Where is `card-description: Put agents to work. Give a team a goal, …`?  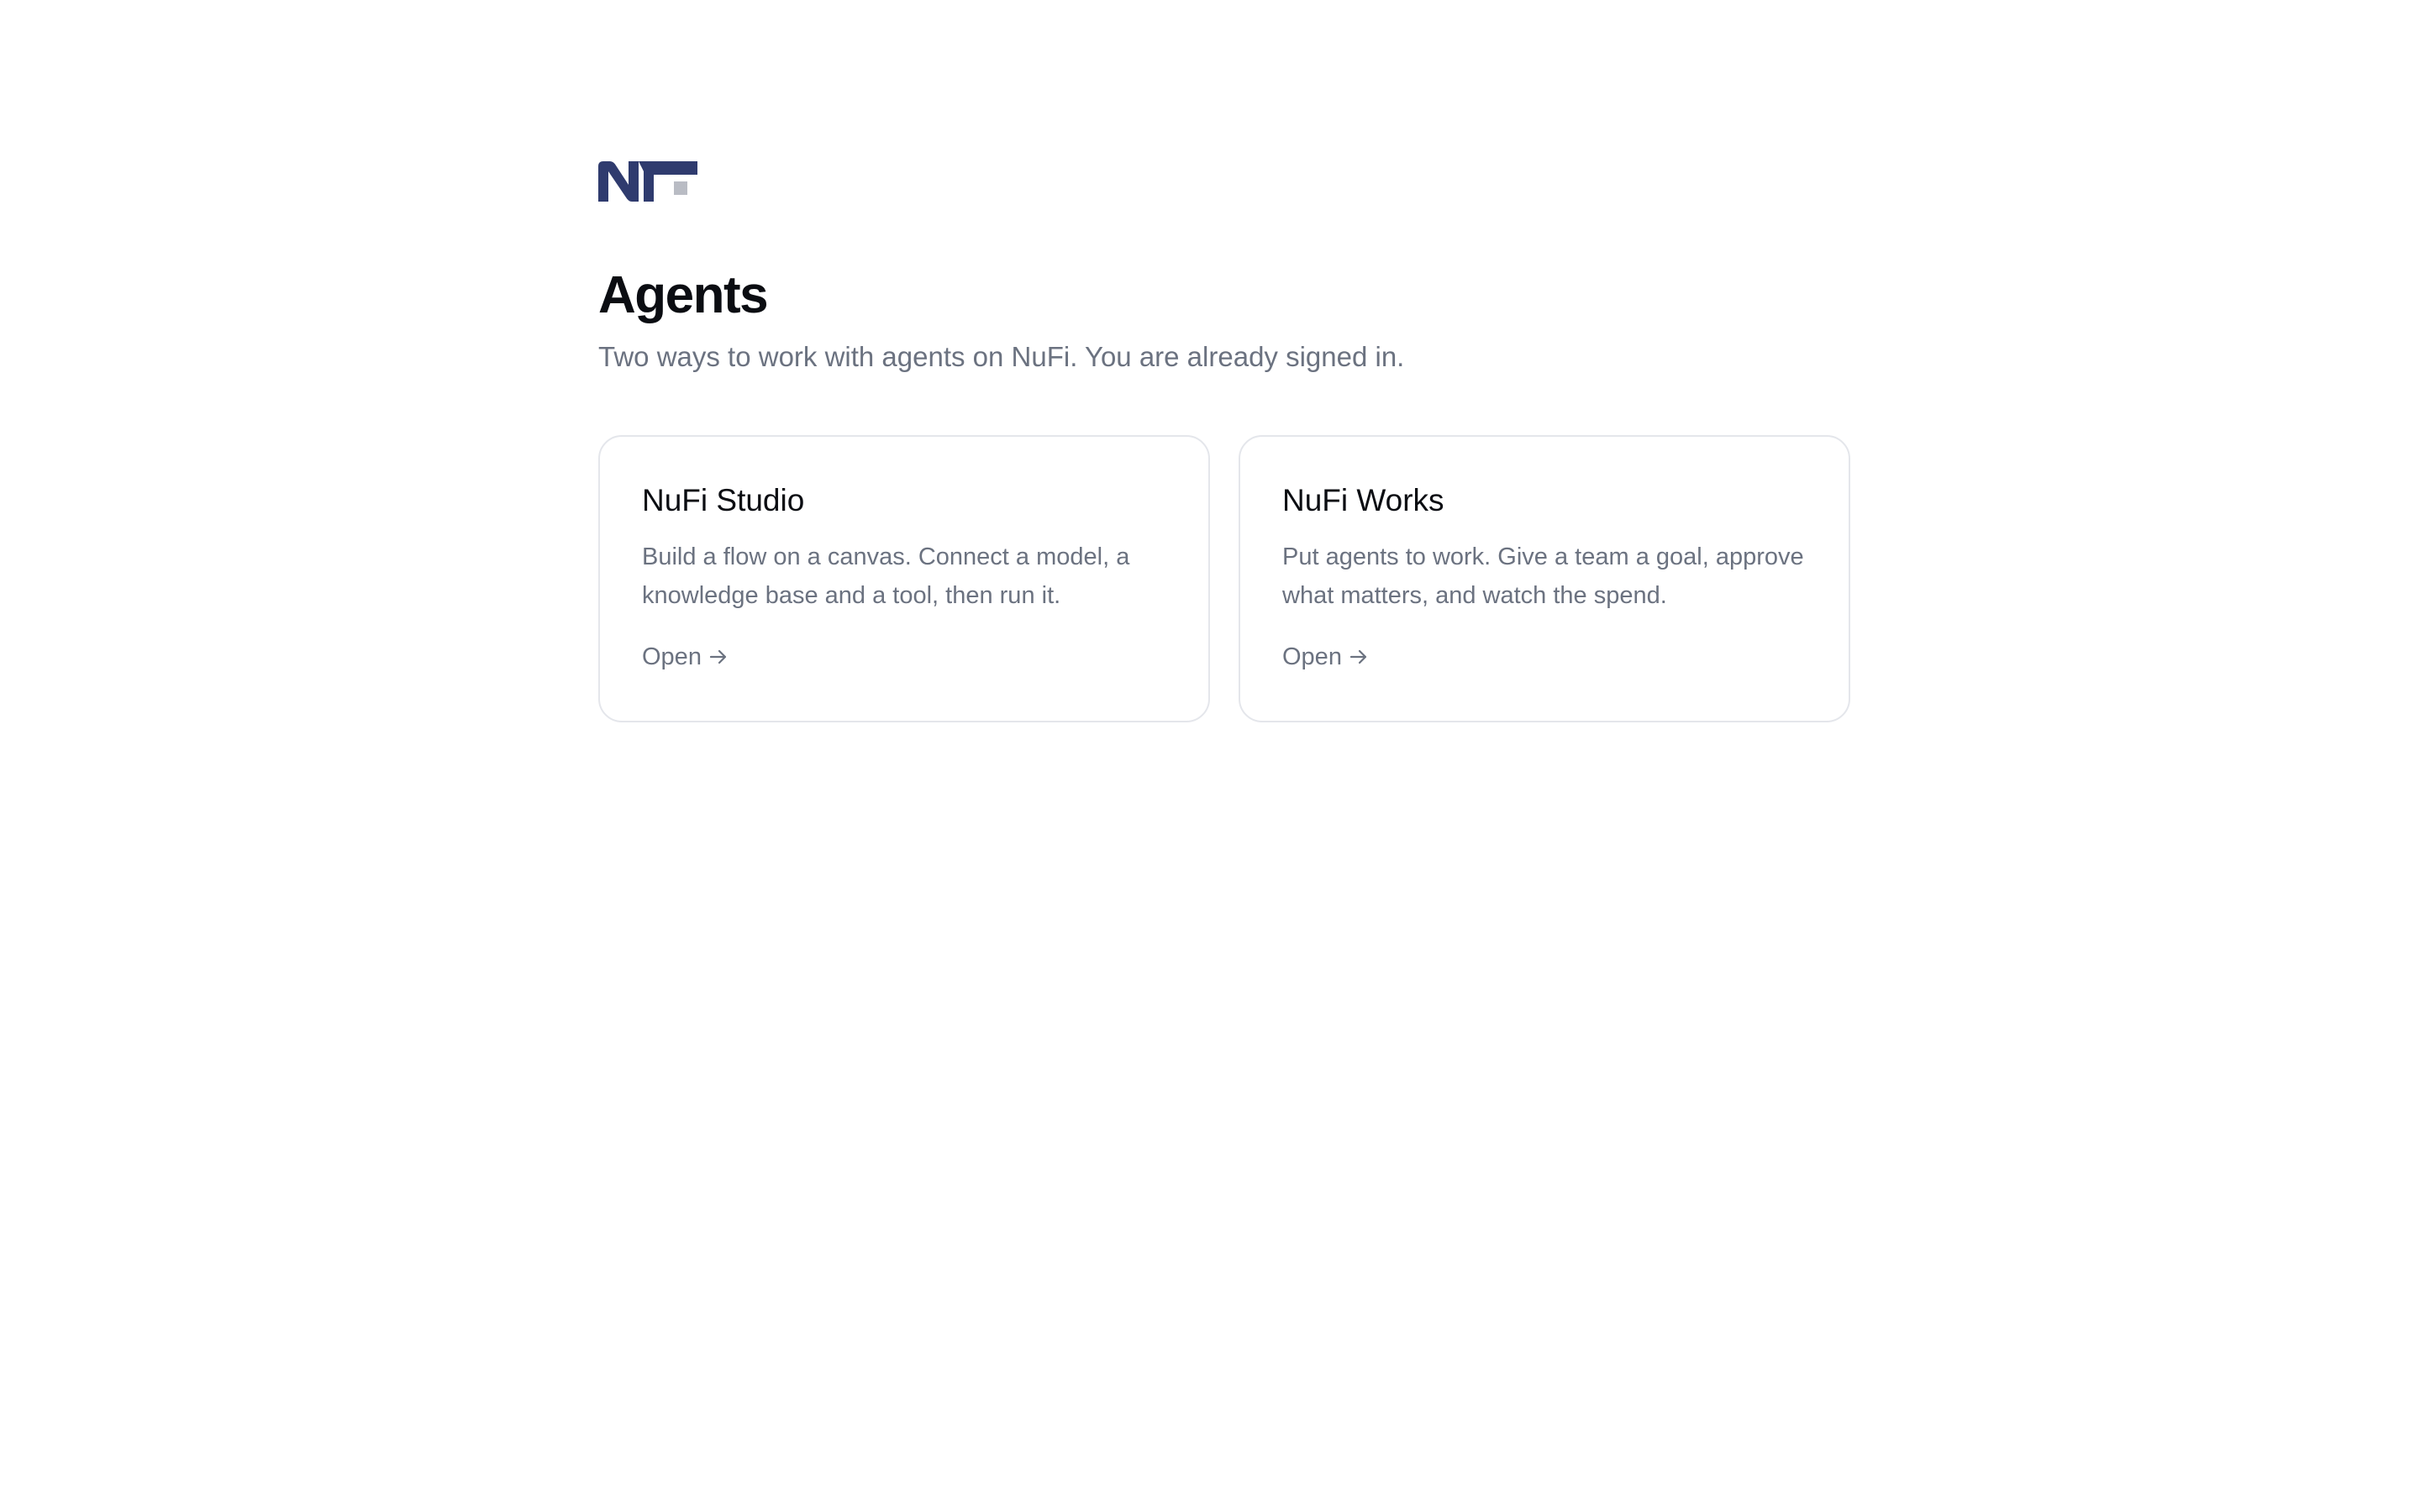
card-description: Put agents to work. Give a team a goal, … is located at coordinates (1543, 576).